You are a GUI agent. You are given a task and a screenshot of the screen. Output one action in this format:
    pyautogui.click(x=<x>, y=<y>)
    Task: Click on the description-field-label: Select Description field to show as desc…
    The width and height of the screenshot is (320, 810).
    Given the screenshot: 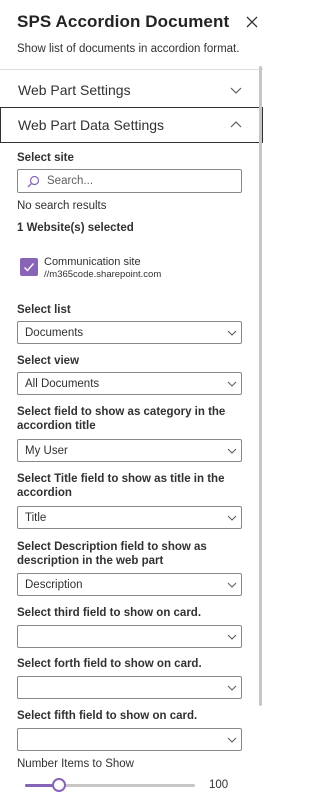 What is the action you would take?
    pyautogui.click(x=112, y=554)
    